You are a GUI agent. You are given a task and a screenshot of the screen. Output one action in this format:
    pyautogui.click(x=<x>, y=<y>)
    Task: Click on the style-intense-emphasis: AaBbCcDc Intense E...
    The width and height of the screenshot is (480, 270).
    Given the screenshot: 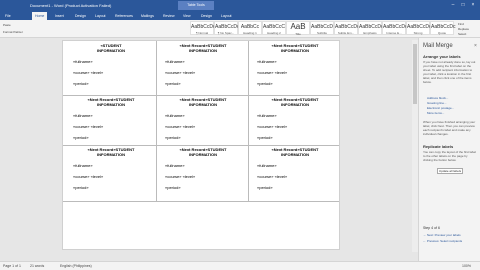 What is the action you would take?
    pyautogui.click(x=394, y=28)
    